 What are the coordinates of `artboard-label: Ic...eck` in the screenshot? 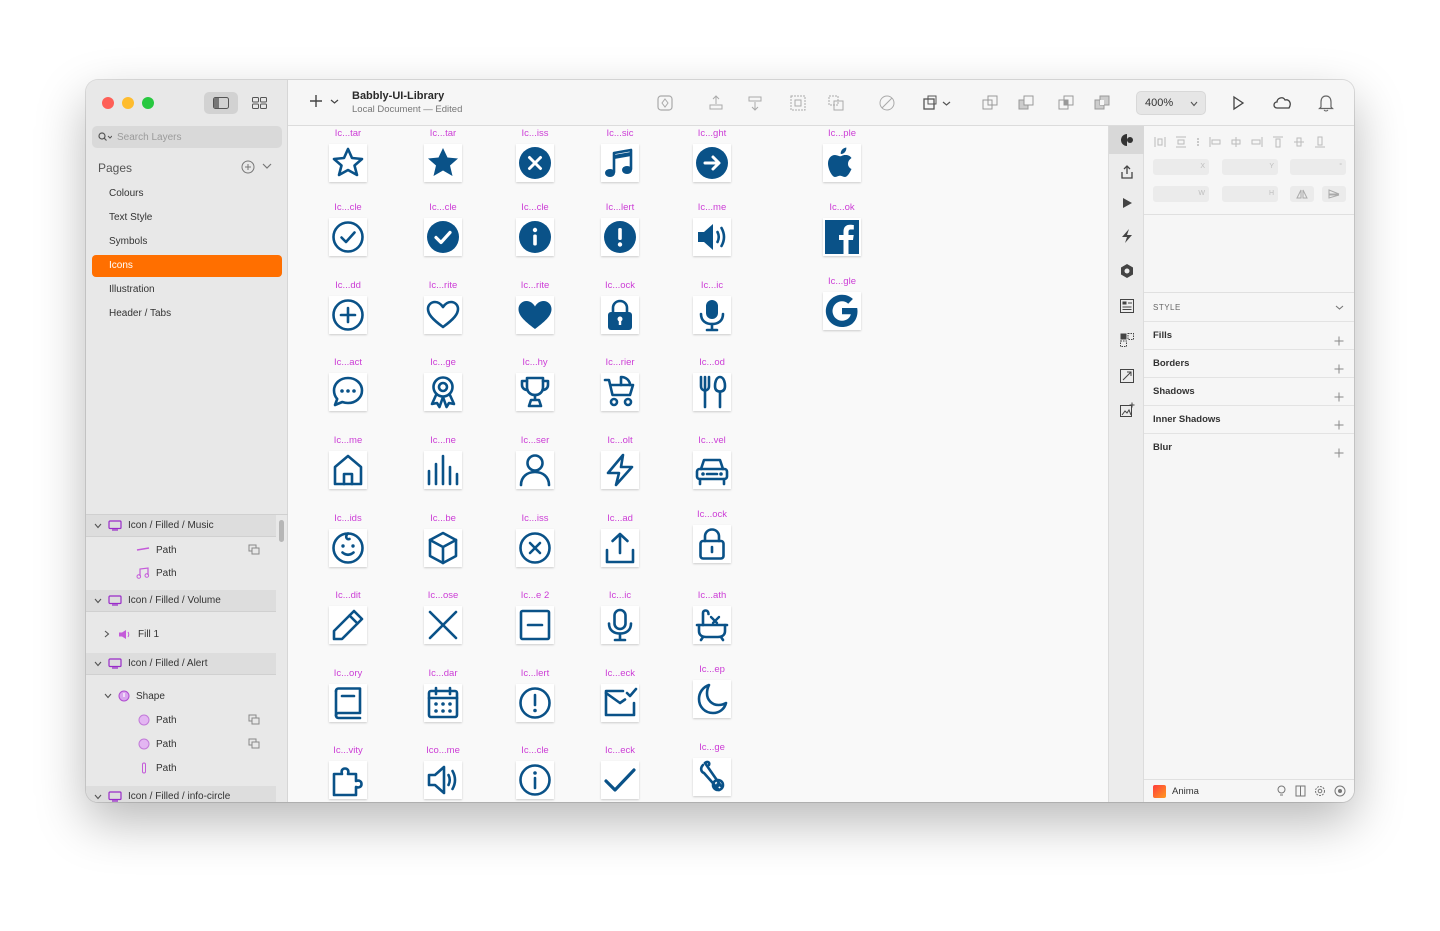 It's located at (620, 673).